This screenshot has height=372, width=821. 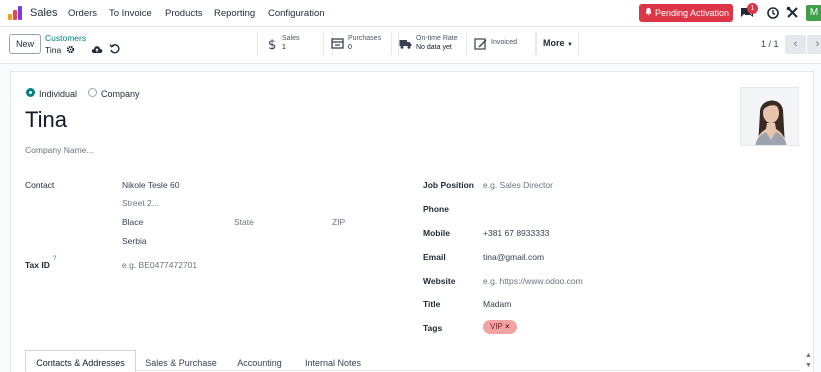 What do you see at coordinates (120, 94) in the screenshot?
I see `radio-company-label: Company` at bounding box center [120, 94].